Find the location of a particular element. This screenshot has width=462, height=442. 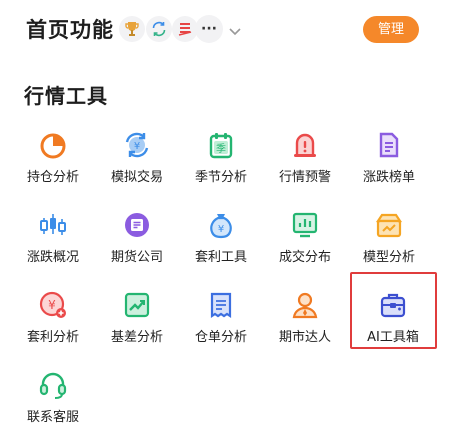

tool-label: 套利工具 is located at coordinates (220, 257).